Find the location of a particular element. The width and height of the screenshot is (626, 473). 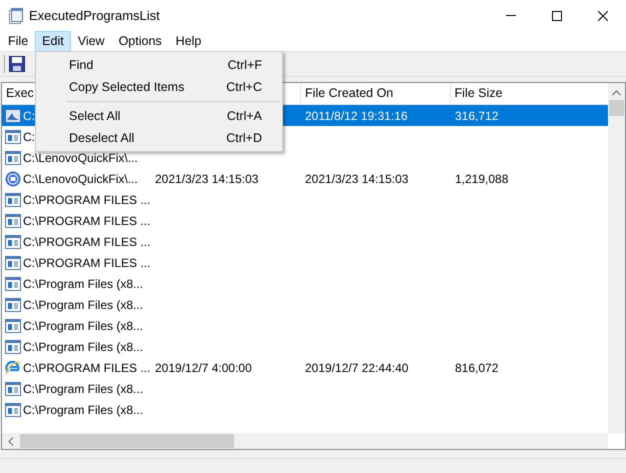

table-cell: 316,712 is located at coordinates (476, 115).